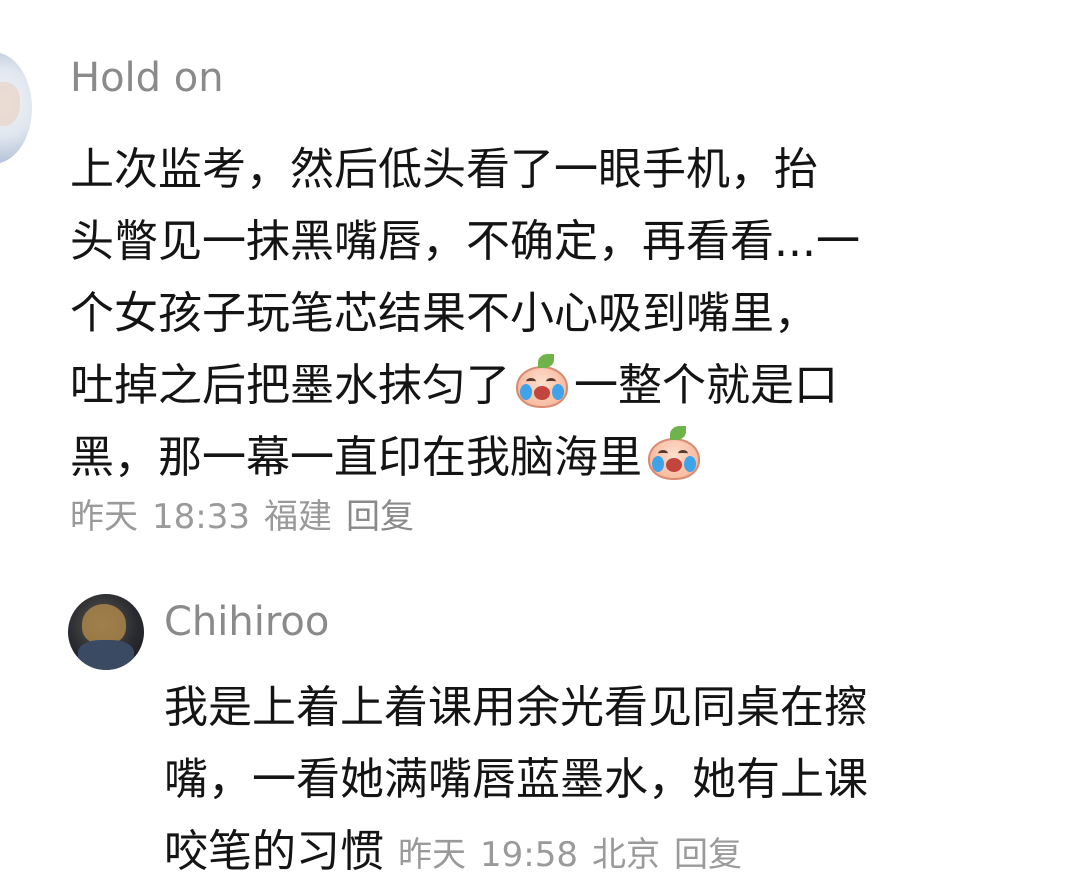 This screenshot has height=893, width=1080. I want to click on reply-text-line: 咬笔的习惯 昨天 19:58 北京 回复, so click(604, 852).